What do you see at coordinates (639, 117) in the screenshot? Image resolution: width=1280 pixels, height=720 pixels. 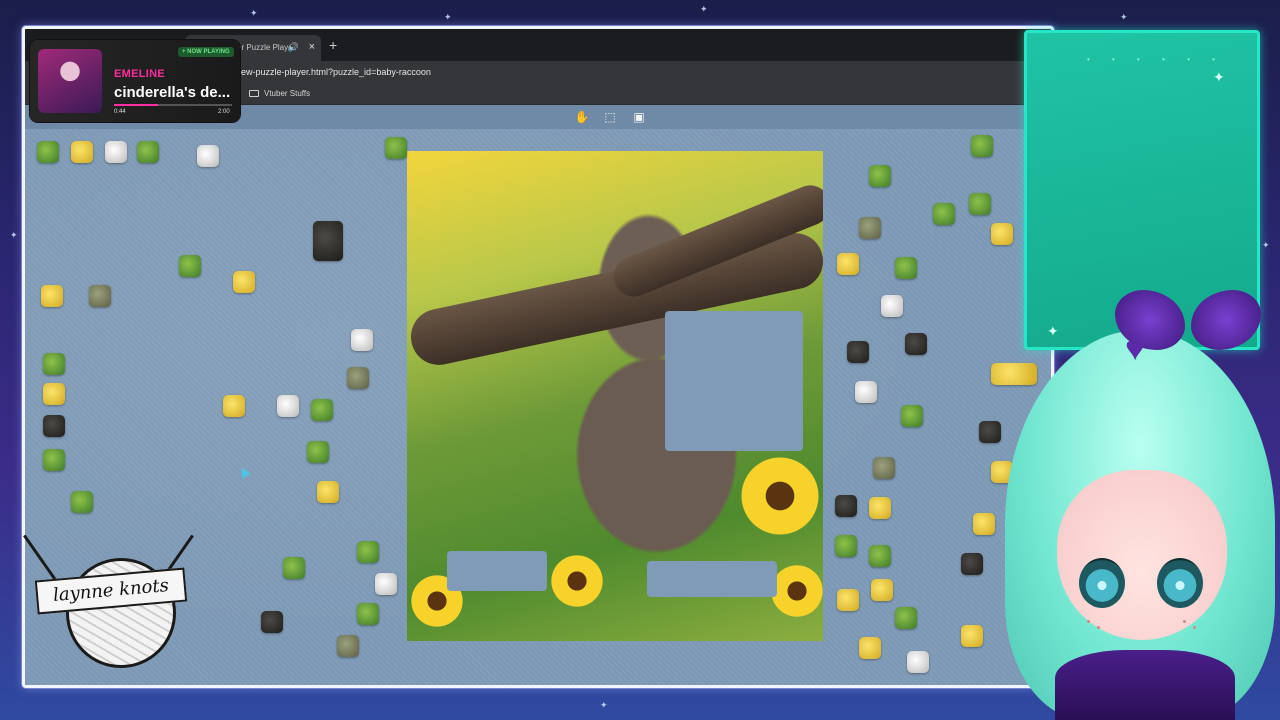 I see `image-preview-icon: ▣` at bounding box center [639, 117].